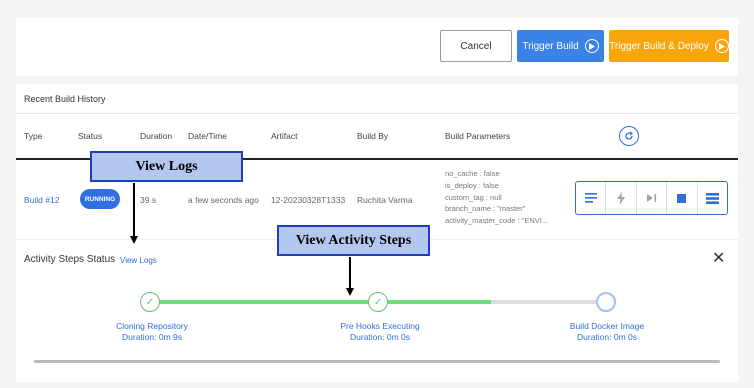 This screenshot has height=388, width=754. I want to click on view-logs-link: View Logs, so click(138, 260).